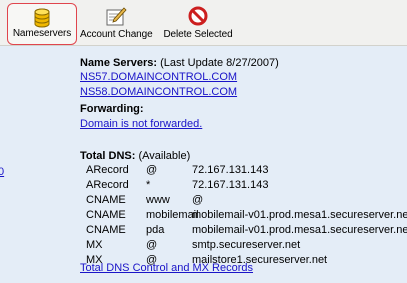 The height and width of the screenshot is (283, 407). Describe the element at coordinates (246, 245) in the screenshot. I see `record-value: smtp.secureserver.net` at that location.